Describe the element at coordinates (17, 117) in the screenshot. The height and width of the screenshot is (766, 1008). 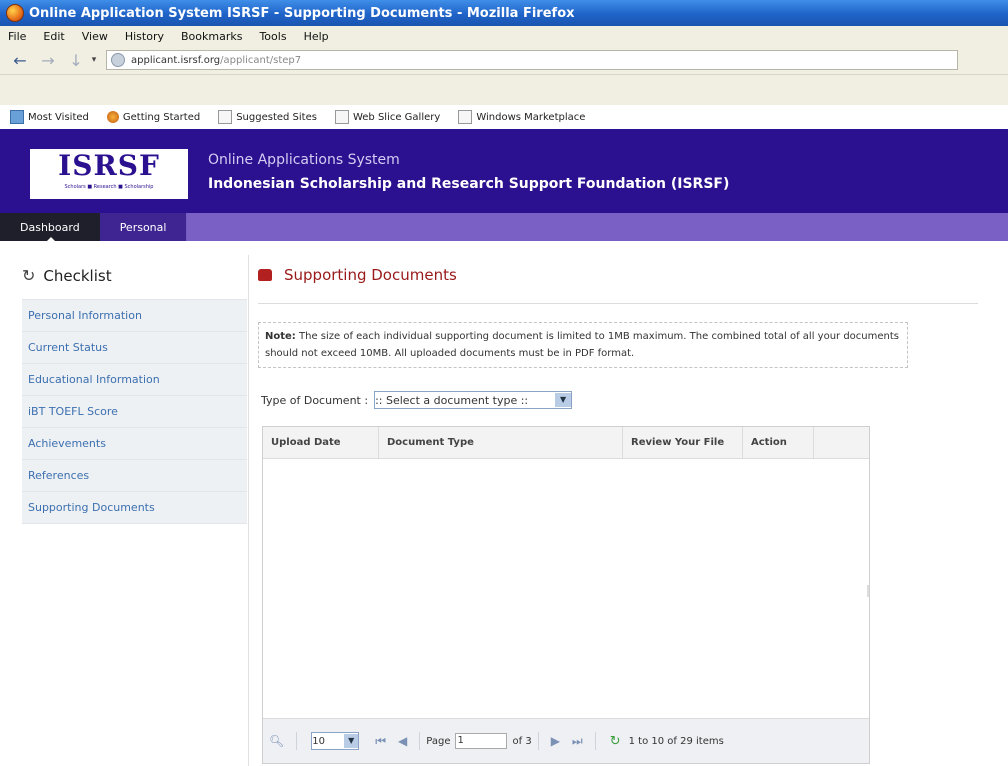
I see `most-visited-icon` at that location.